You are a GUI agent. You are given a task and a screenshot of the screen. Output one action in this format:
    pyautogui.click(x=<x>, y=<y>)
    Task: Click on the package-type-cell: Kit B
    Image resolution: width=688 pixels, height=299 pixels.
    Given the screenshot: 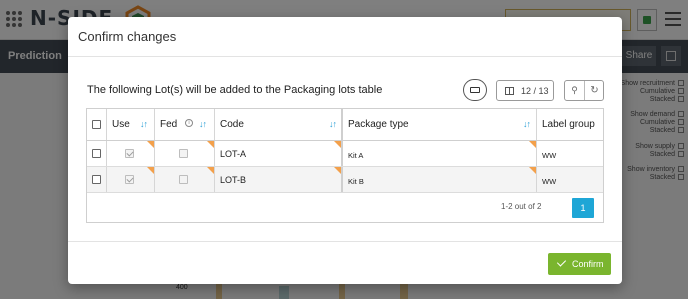 What is the action you would take?
    pyautogui.click(x=440, y=179)
    